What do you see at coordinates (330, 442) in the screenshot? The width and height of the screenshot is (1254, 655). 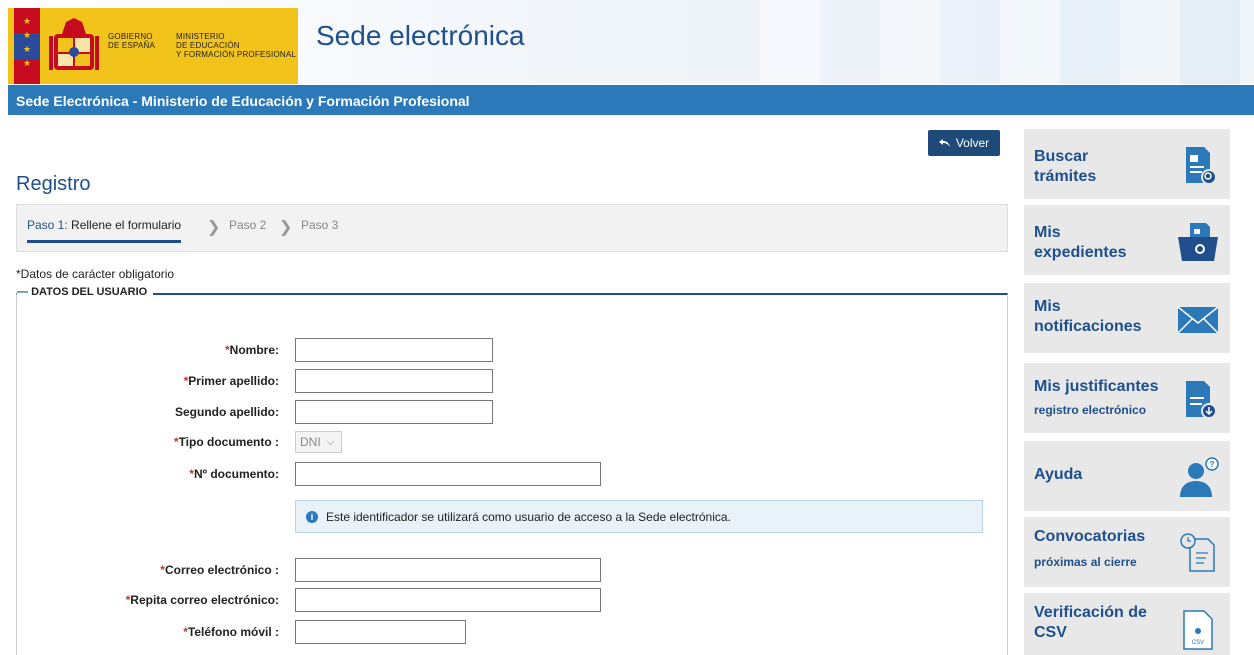 I see `chevron-down-icon: ⌵` at bounding box center [330, 442].